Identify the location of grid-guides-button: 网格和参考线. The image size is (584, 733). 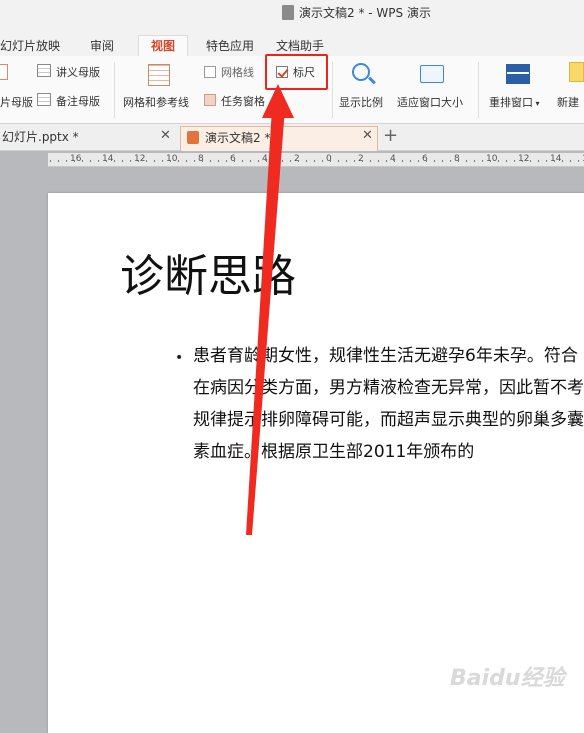
(156, 102).